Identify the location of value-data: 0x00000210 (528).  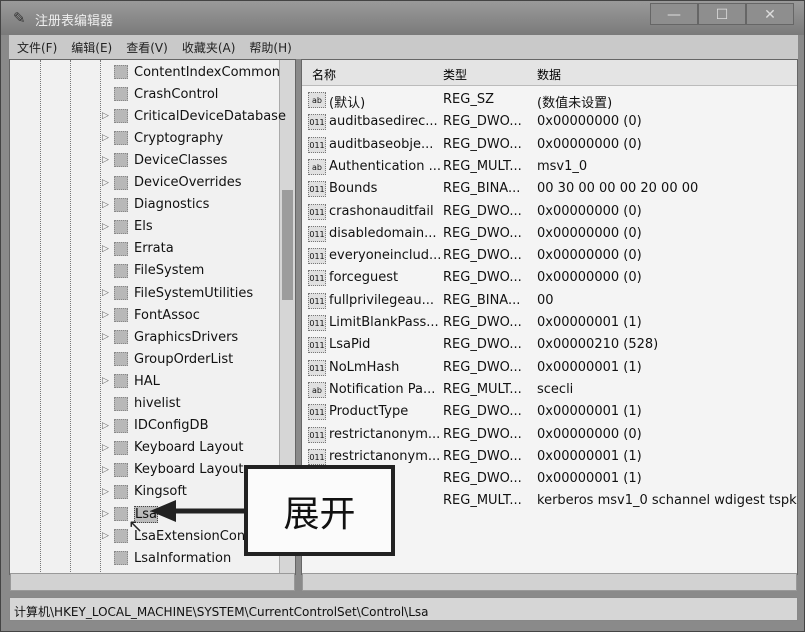
(598, 345).